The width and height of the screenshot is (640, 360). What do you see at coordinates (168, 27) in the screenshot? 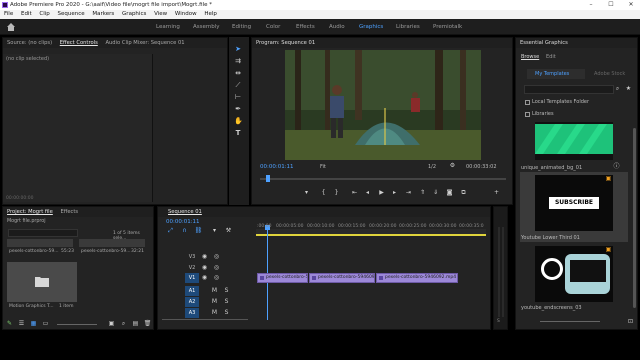
I see `workspace-learning: Learning` at bounding box center [168, 27].